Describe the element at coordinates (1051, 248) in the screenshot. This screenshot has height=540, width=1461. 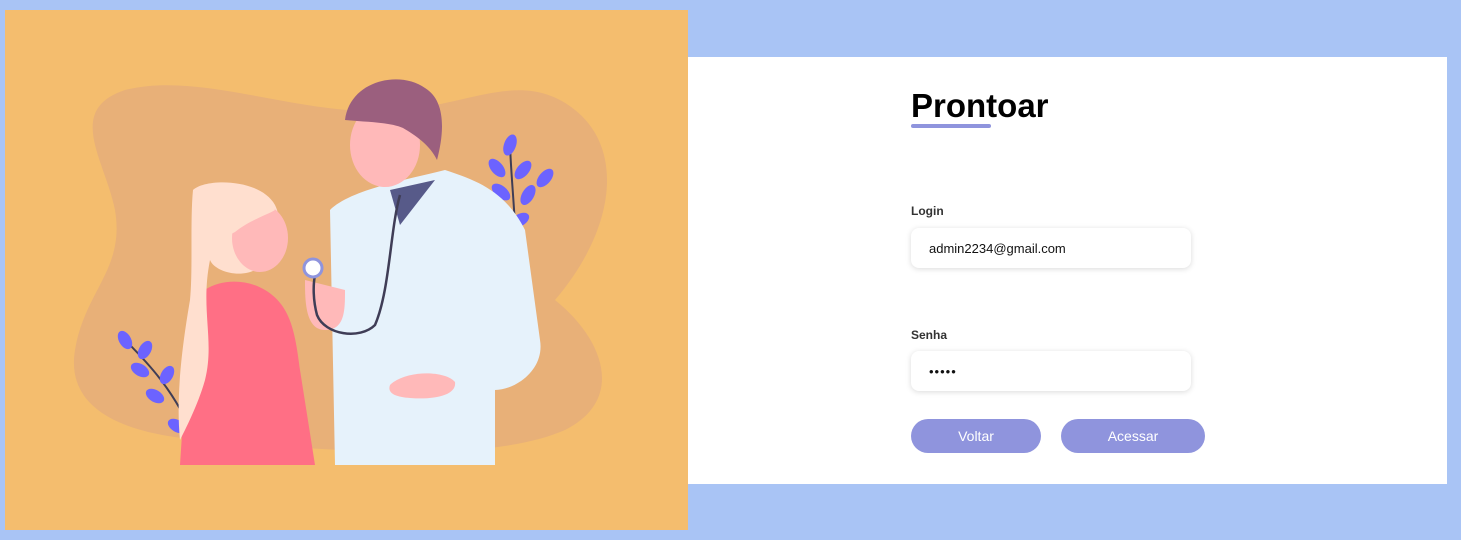
I see `login-input` at that location.